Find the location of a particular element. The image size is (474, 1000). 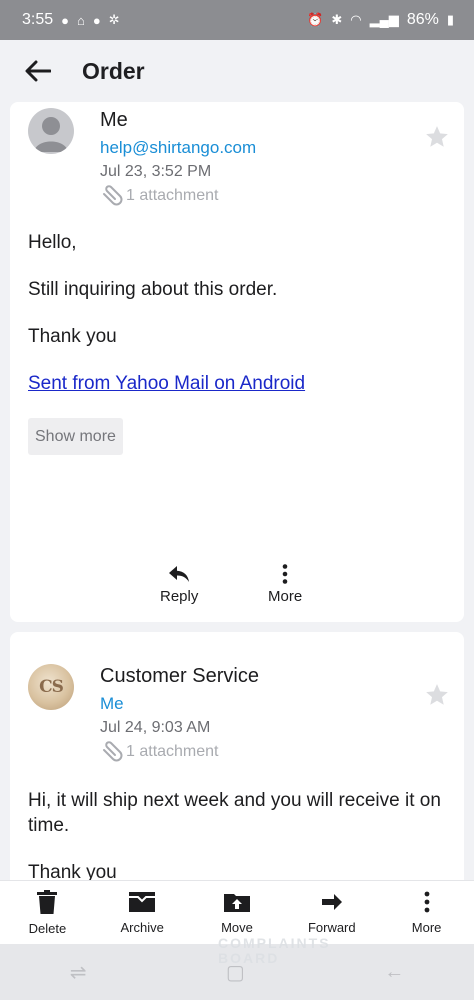

alarm-icon: ⏰ is located at coordinates (315, 19).